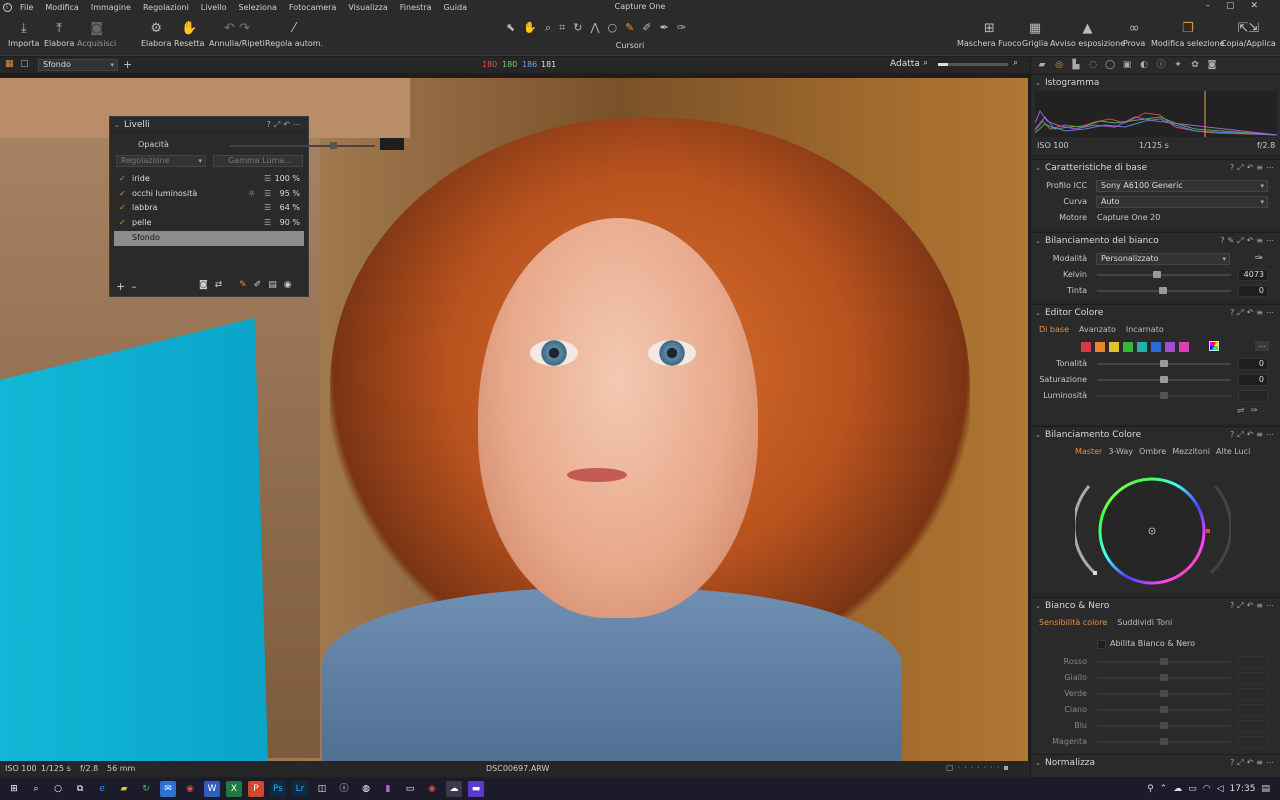  Describe the element at coordinates (1164, 395) in the screenshot. I see `luminosity-slider` at that location.